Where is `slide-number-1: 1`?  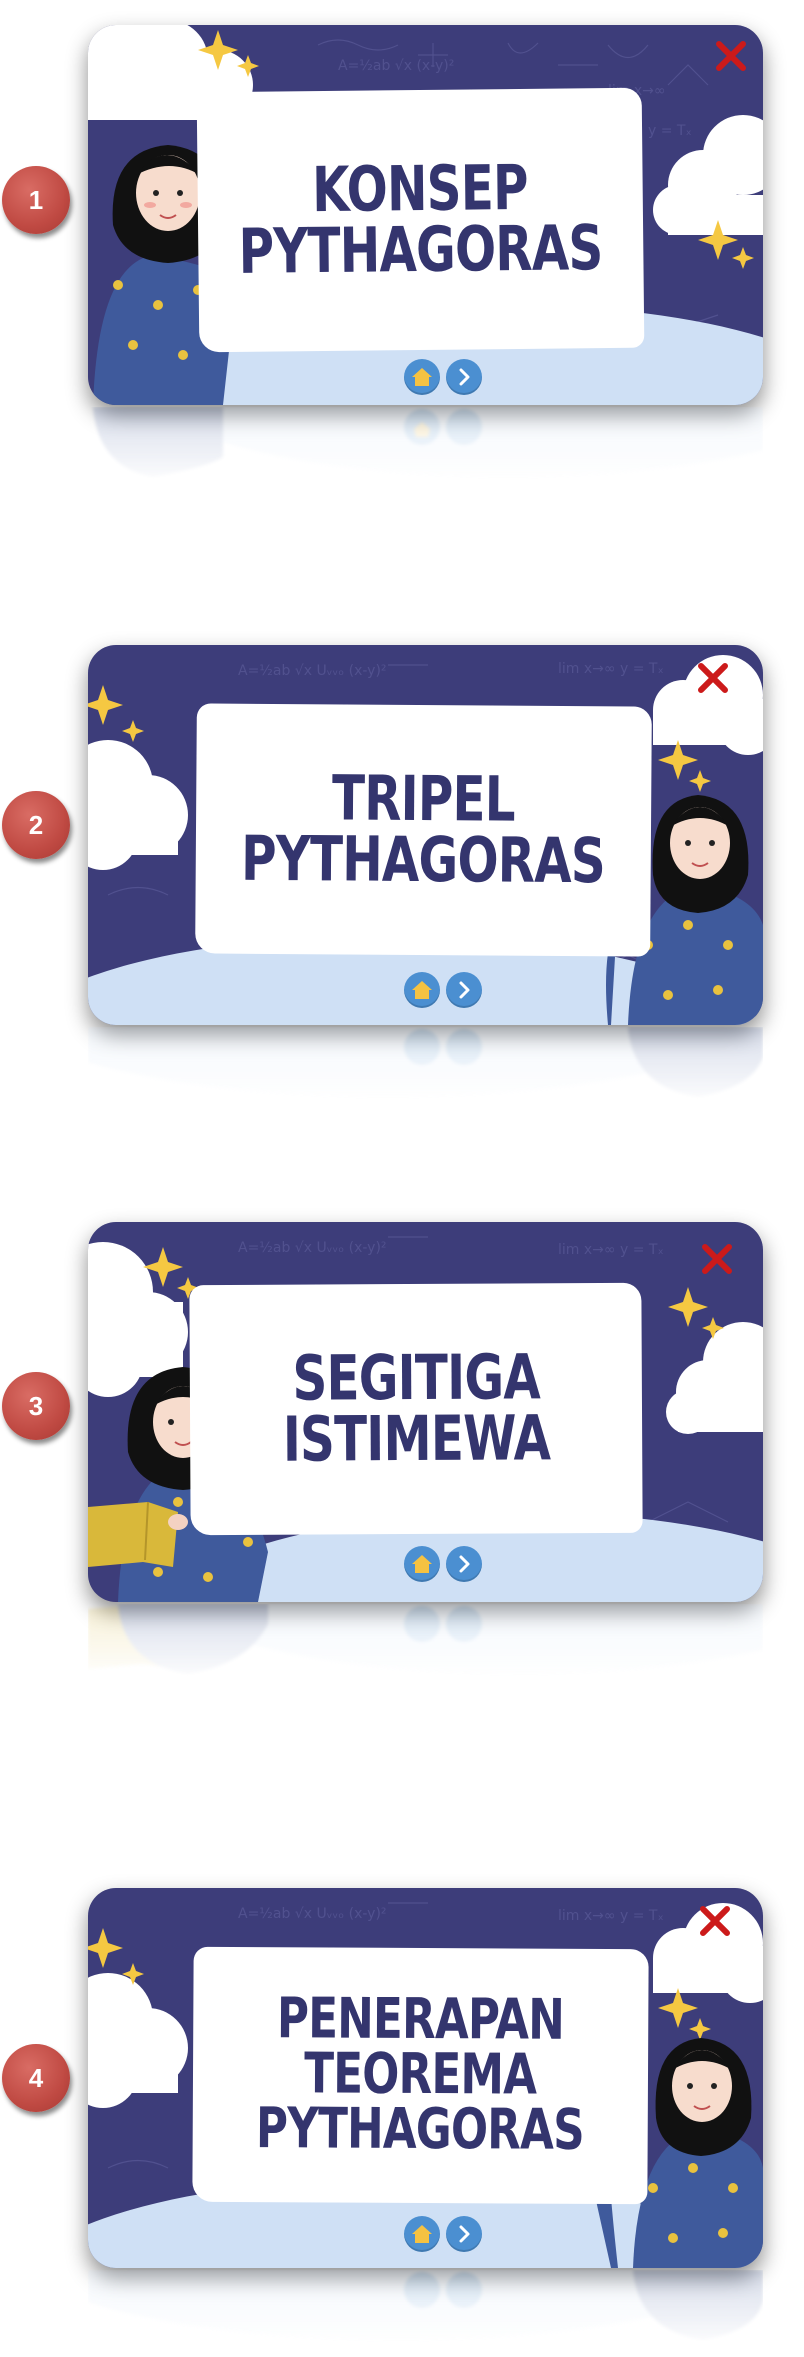
slide-number-1: 1 is located at coordinates (36, 199).